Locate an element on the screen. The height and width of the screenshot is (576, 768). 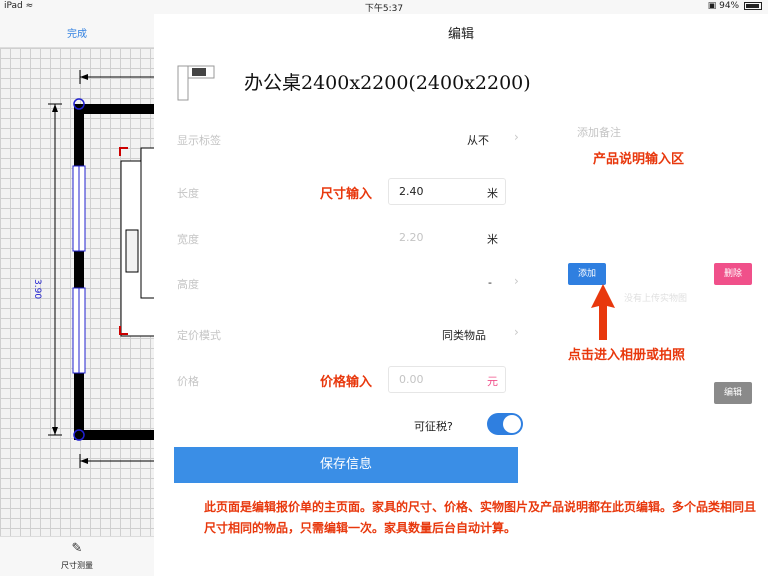
floor-plan-toolbar: ✎ 尺寸测量 is located at coordinates (77, 556).